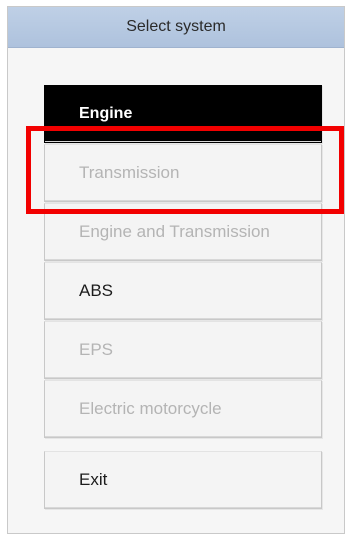 This screenshot has height=548, width=355. Describe the element at coordinates (183, 114) in the screenshot. I see `system-button-engine: Engine` at that location.